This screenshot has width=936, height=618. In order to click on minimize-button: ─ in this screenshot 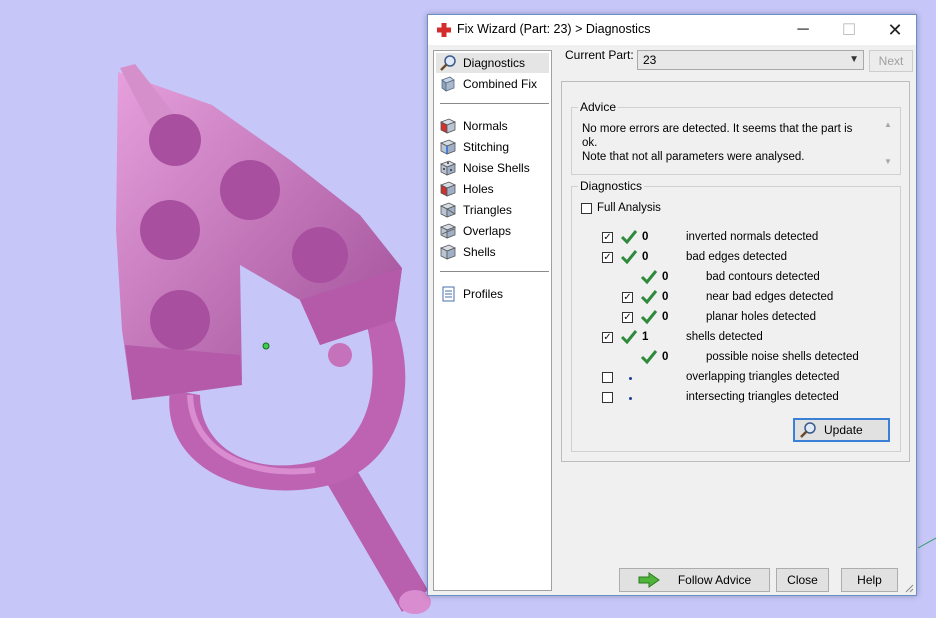, I will do `click(803, 30)`.